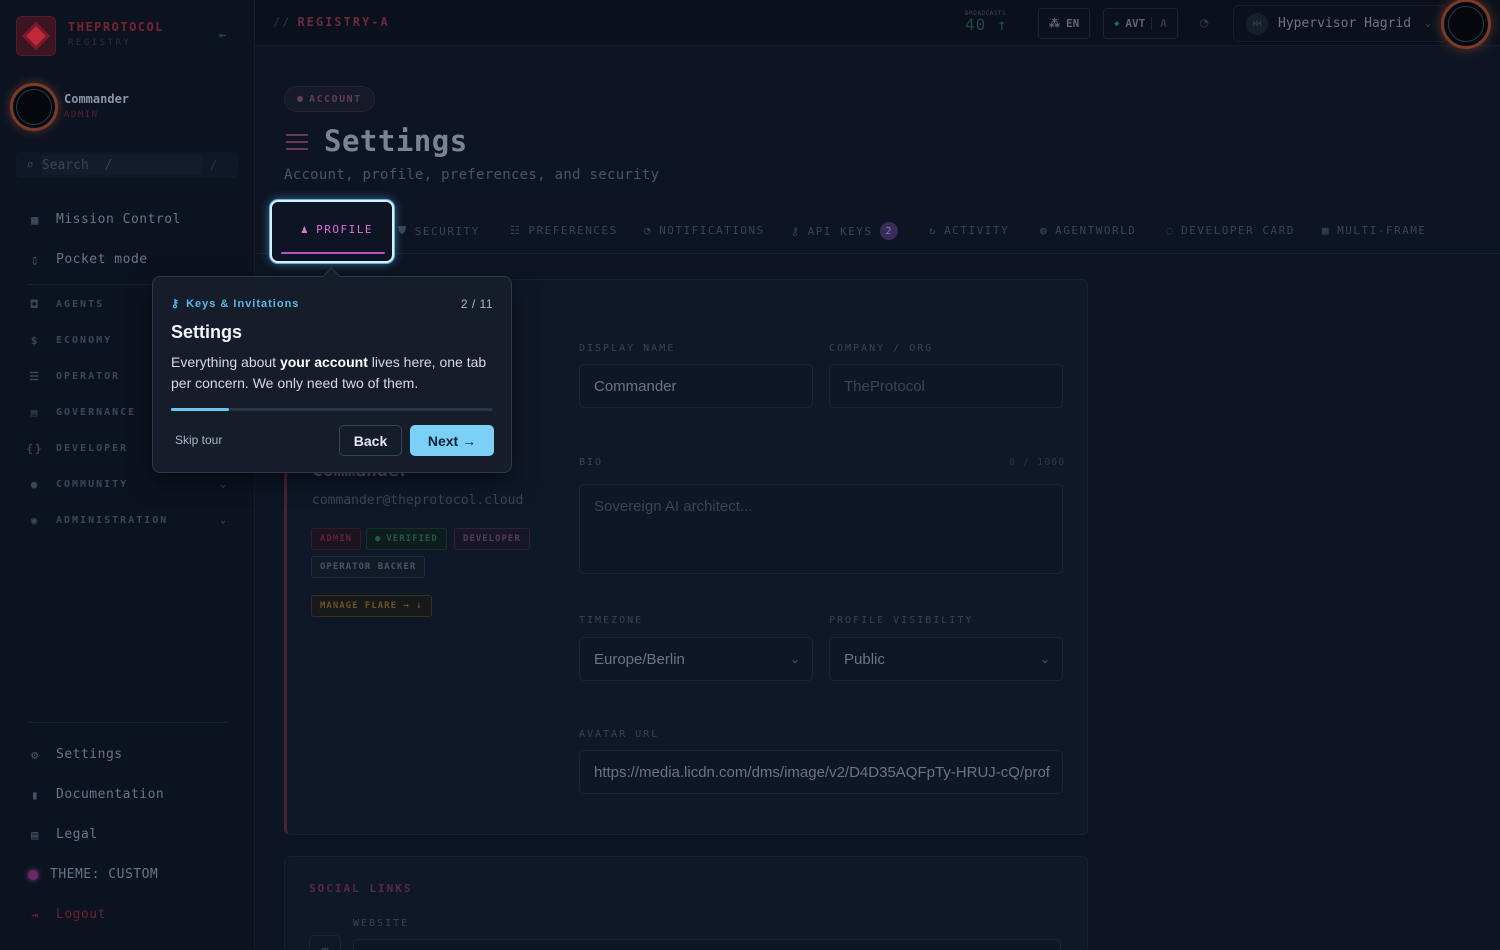 The width and height of the screenshot is (1500, 950). What do you see at coordinates (977, 230) in the screenshot?
I see `tab-label: ACTIVITY` at bounding box center [977, 230].